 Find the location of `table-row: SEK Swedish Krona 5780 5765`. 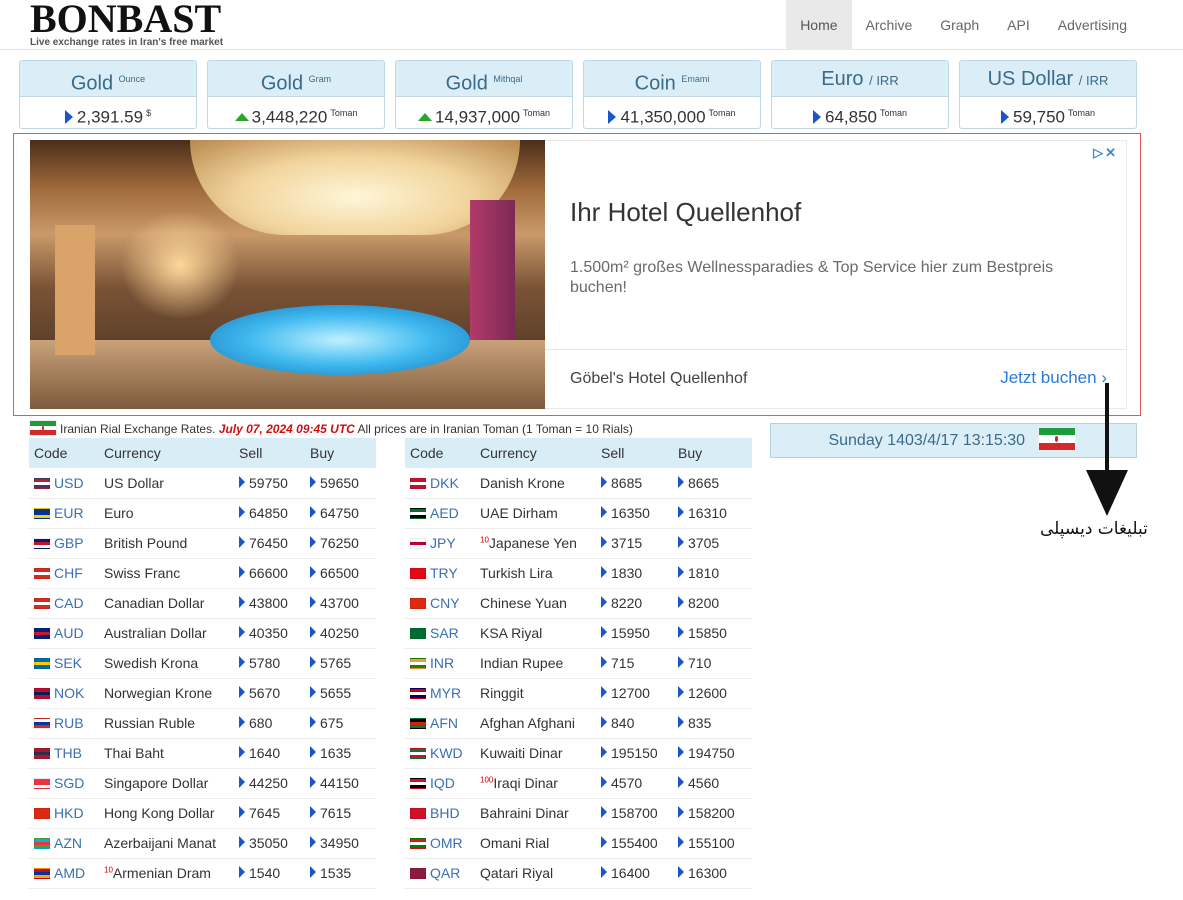

table-row: SEK Swedish Krona 5780 5765 is located at coordinates (202, 663).